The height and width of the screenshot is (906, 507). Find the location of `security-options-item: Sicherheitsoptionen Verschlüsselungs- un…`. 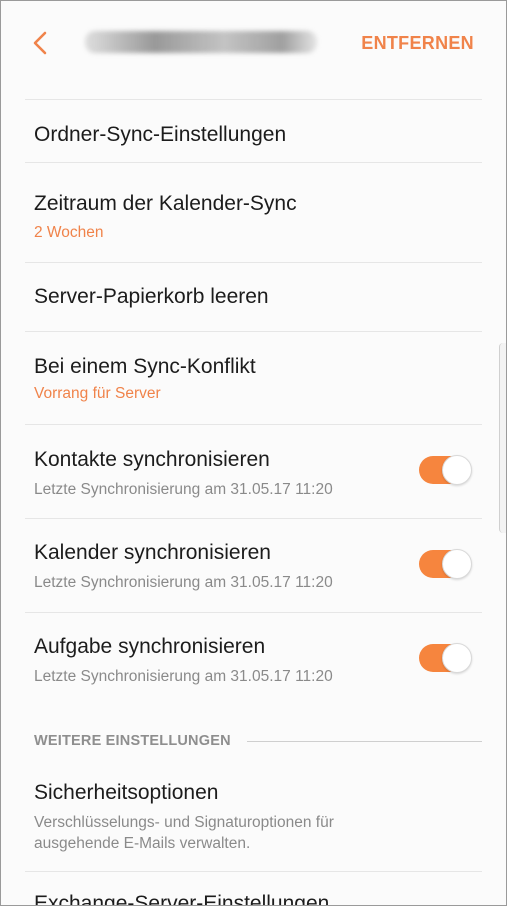

security-options-item: Sicherheitsoptionen Verschlüsselungs- un… is located at coordinates (253, 816).